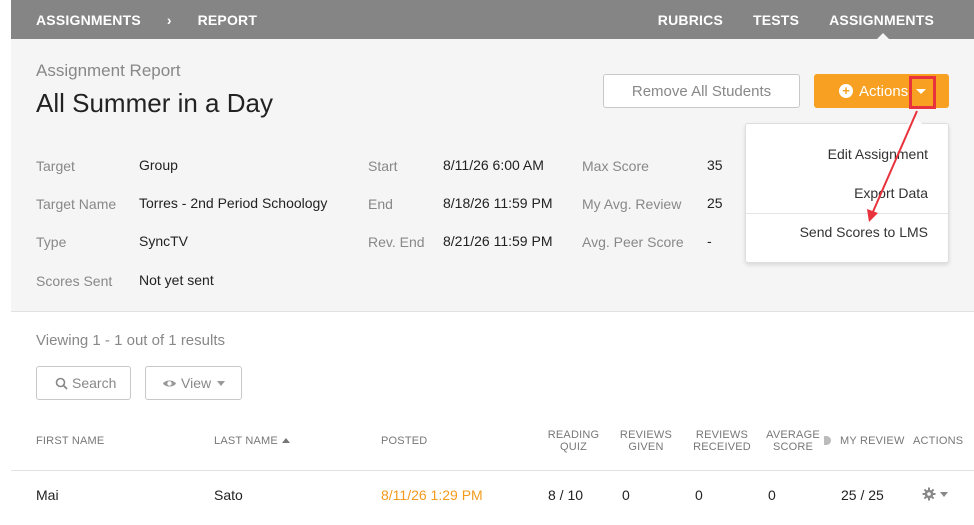  Describe the element at coordinates (154, 103) in the screenshot. I see `page-title: All Summer in a Day` at that location.